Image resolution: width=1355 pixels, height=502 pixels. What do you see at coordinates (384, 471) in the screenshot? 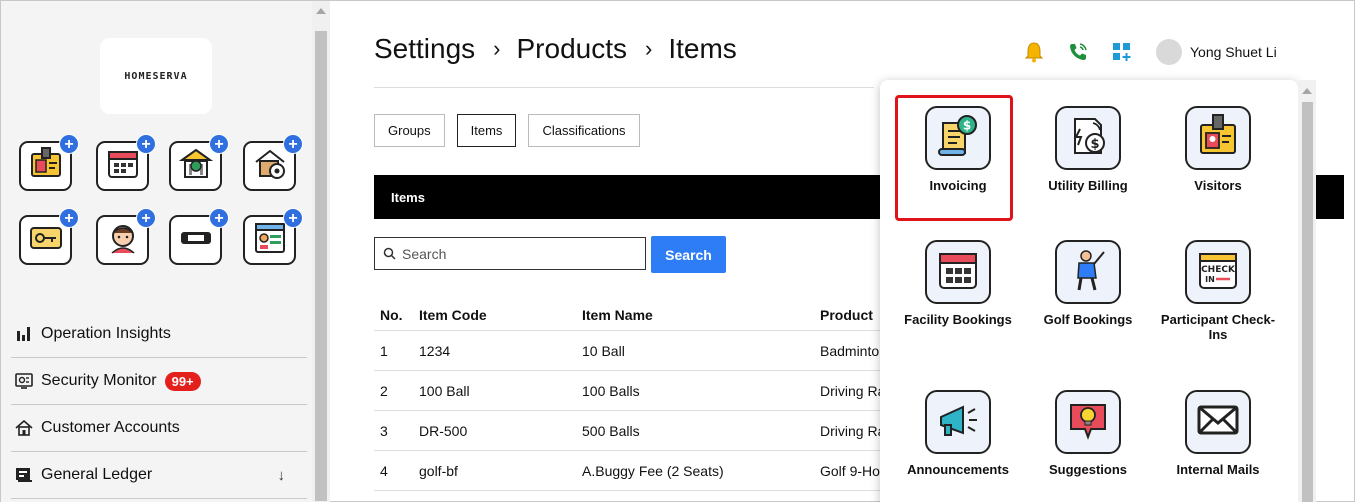
I see `row-no: 4` at bounding box center [384, 471].